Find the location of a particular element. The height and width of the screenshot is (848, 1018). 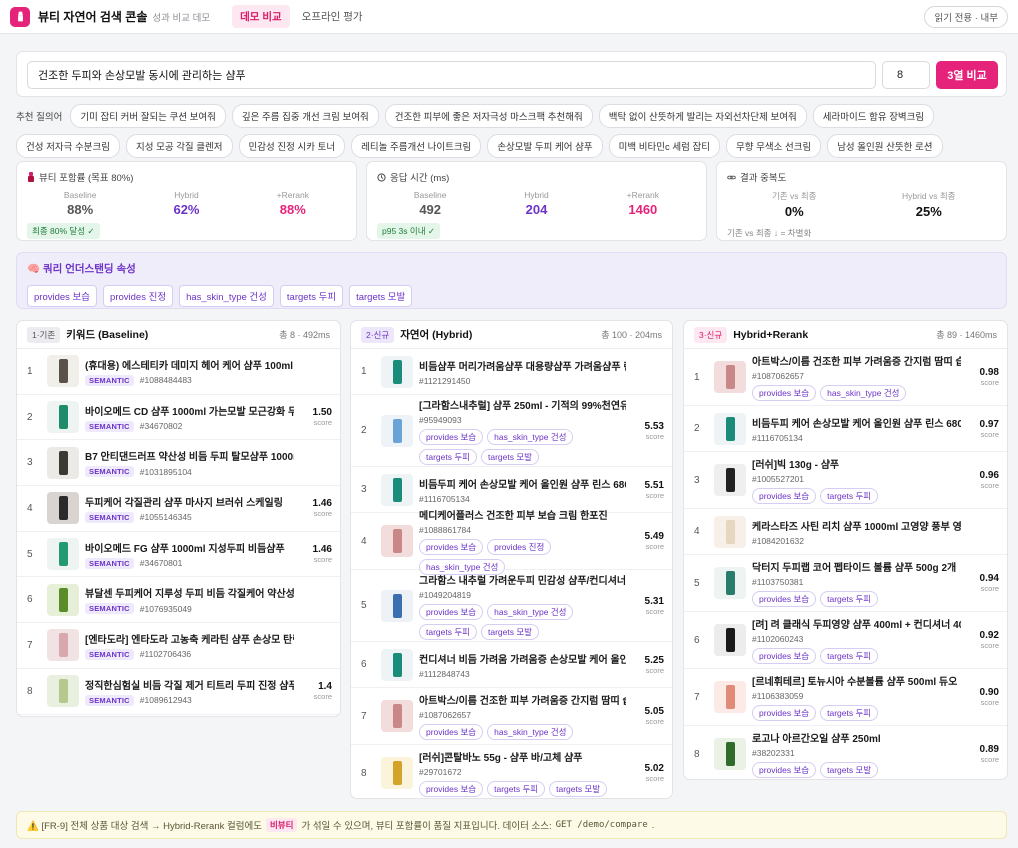

attribute-tags: provides 보습 targets 모발 is located at coordinates (856, 770).